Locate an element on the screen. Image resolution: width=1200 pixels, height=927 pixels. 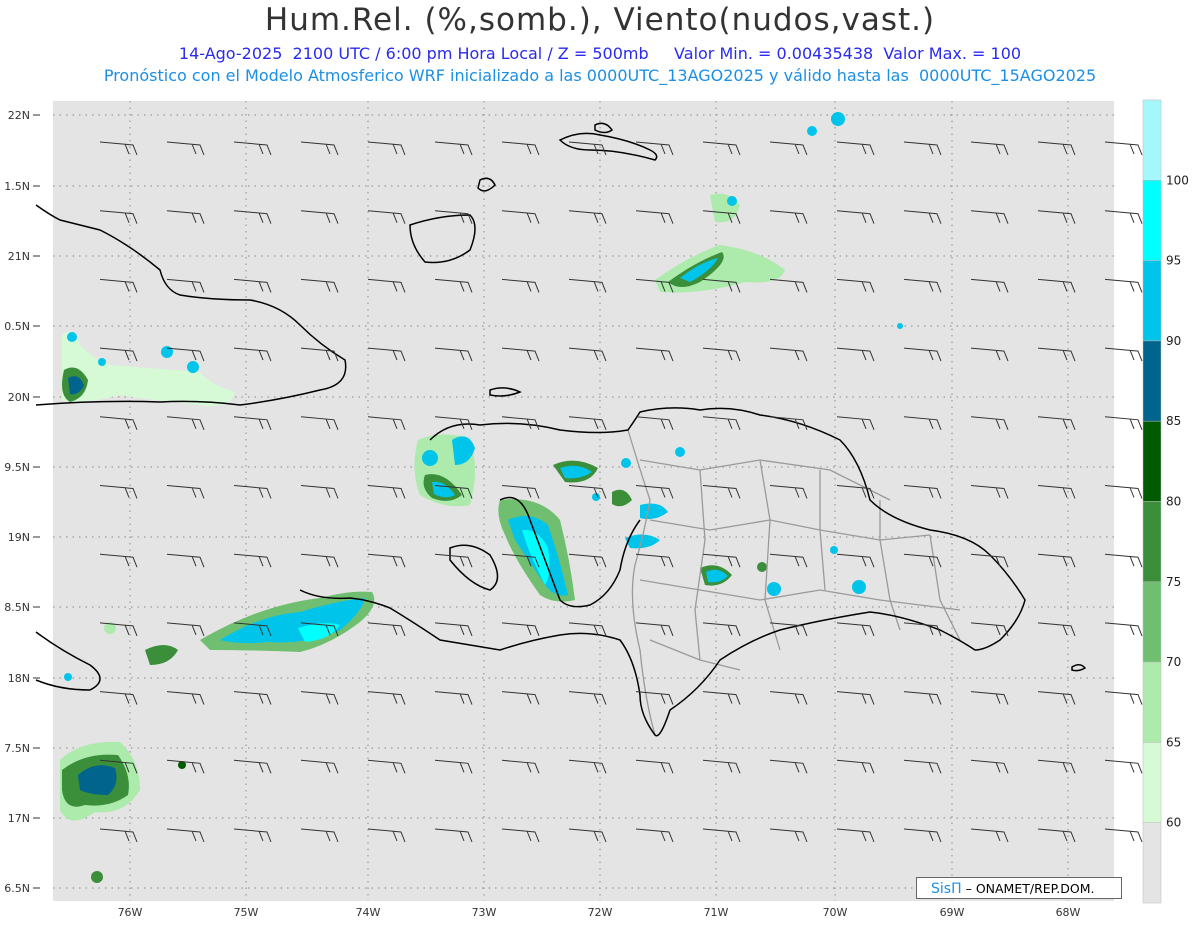
legend-label: 95 is located at coordinates (1173, 261).